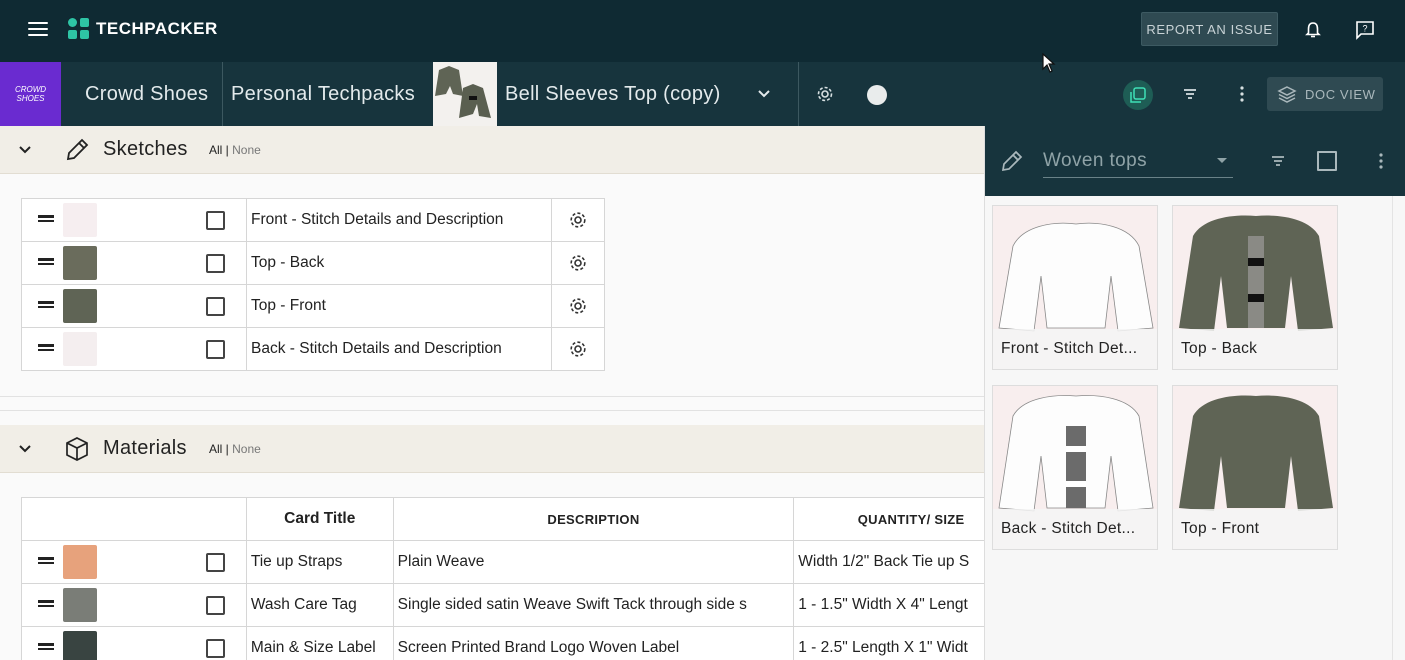 Image resolution: width=1405 pixels, height=660 pixels. I want to click on brand-thumbnail: CROWD SHOES, so click(30, 94).